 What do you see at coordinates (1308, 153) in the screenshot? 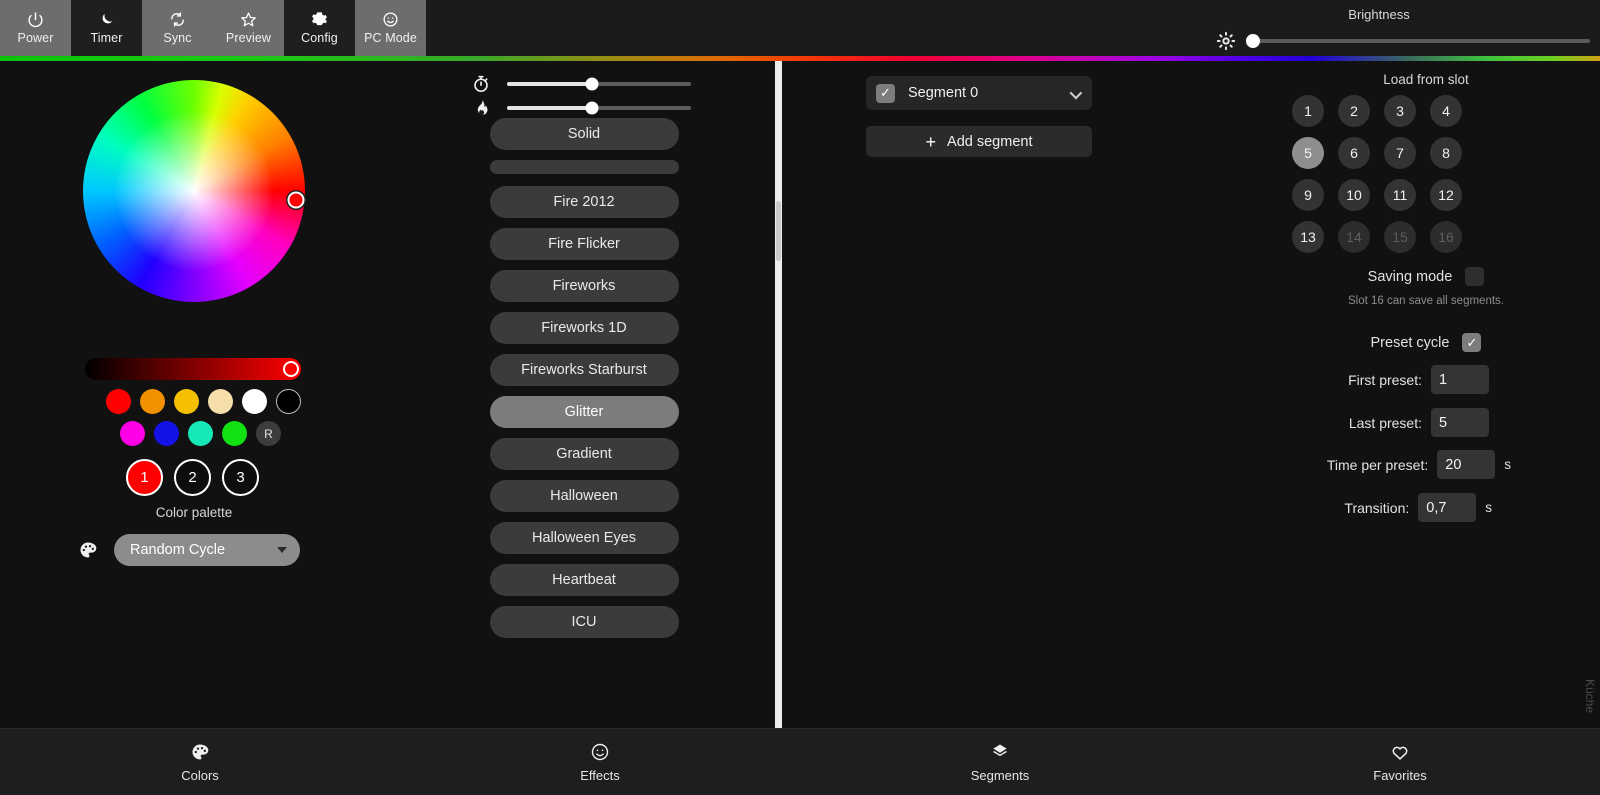
I see `preset-slot-5: 5` at bounding box center [1308, 153].